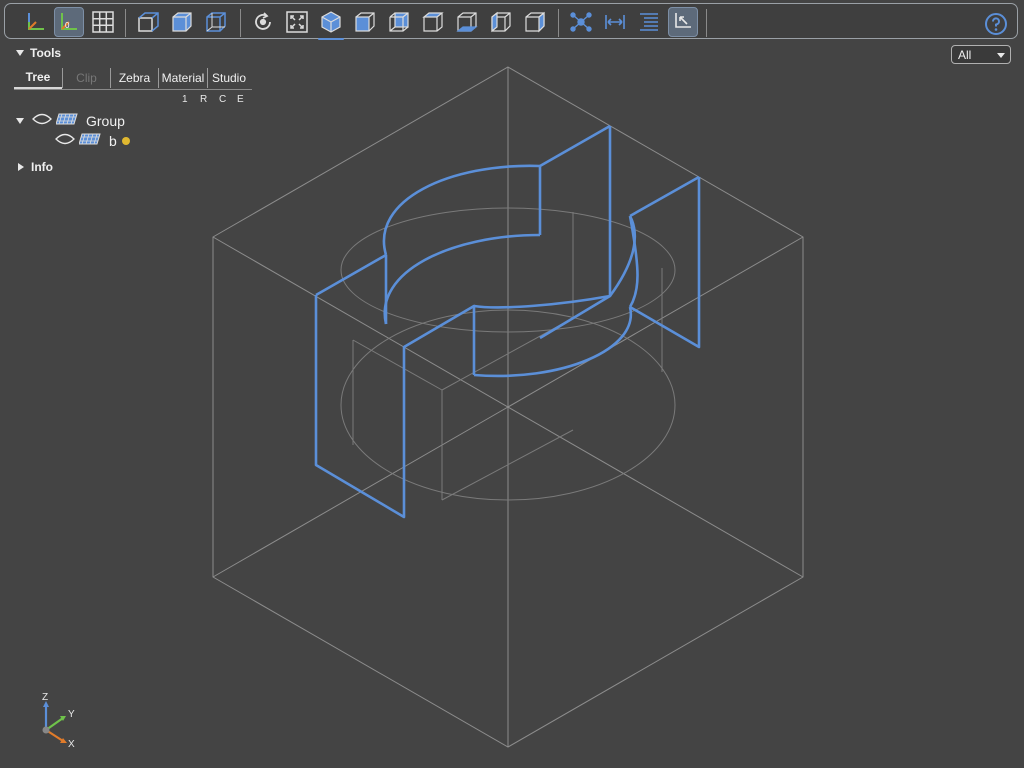 The image size is (1024, 768). What do you see at coordinates (535, 22) in the screenshot?
I see `right-view-icon` at bounding box center [535, 22].